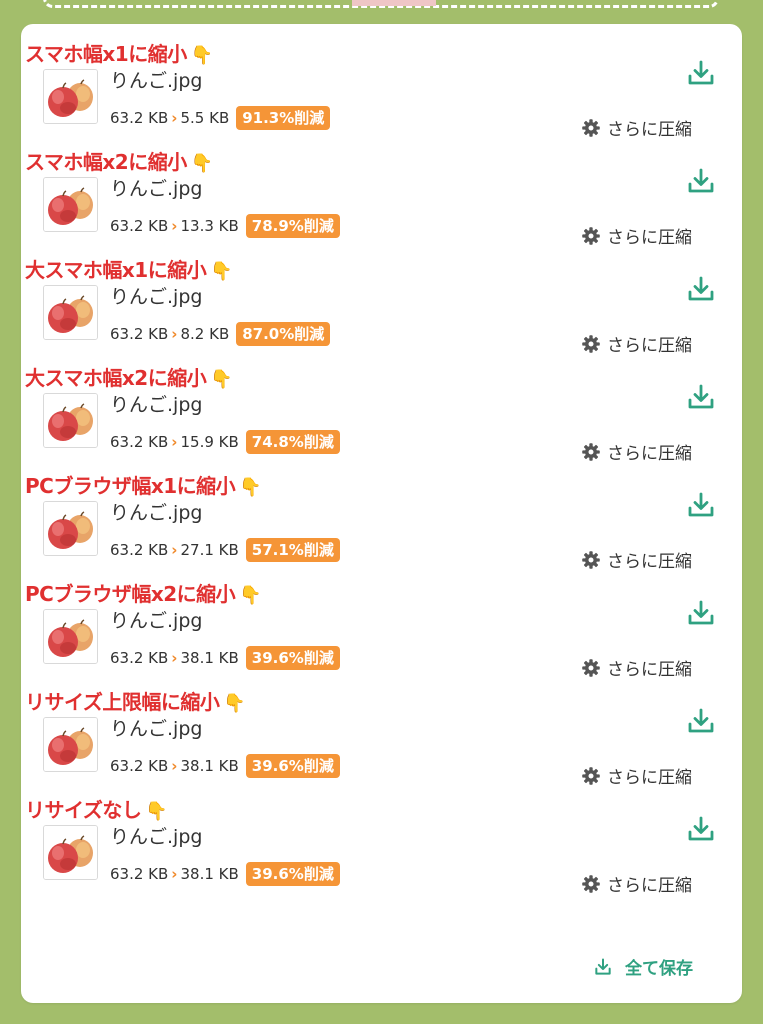 The height and width of the screenshot is (1024, 763). Describe the element at coordinates (209, 442) in the screenshot. I see `new-size: 15.9 KB` at that location.